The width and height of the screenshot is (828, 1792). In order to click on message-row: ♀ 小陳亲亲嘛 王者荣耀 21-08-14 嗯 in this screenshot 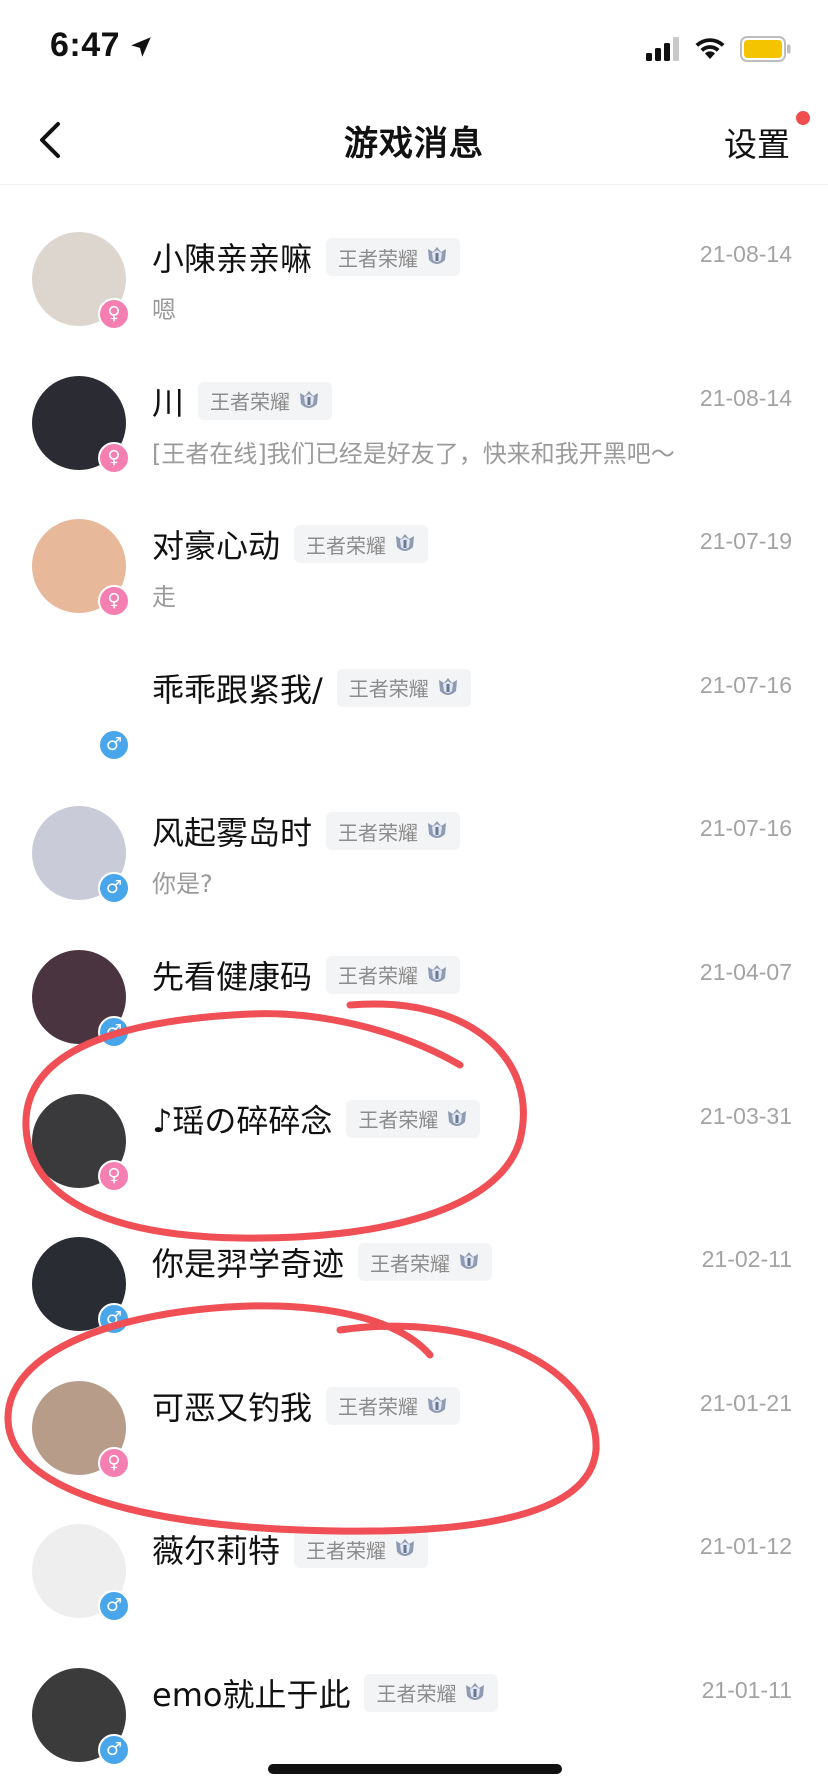, I will do `click(414, 257)`.